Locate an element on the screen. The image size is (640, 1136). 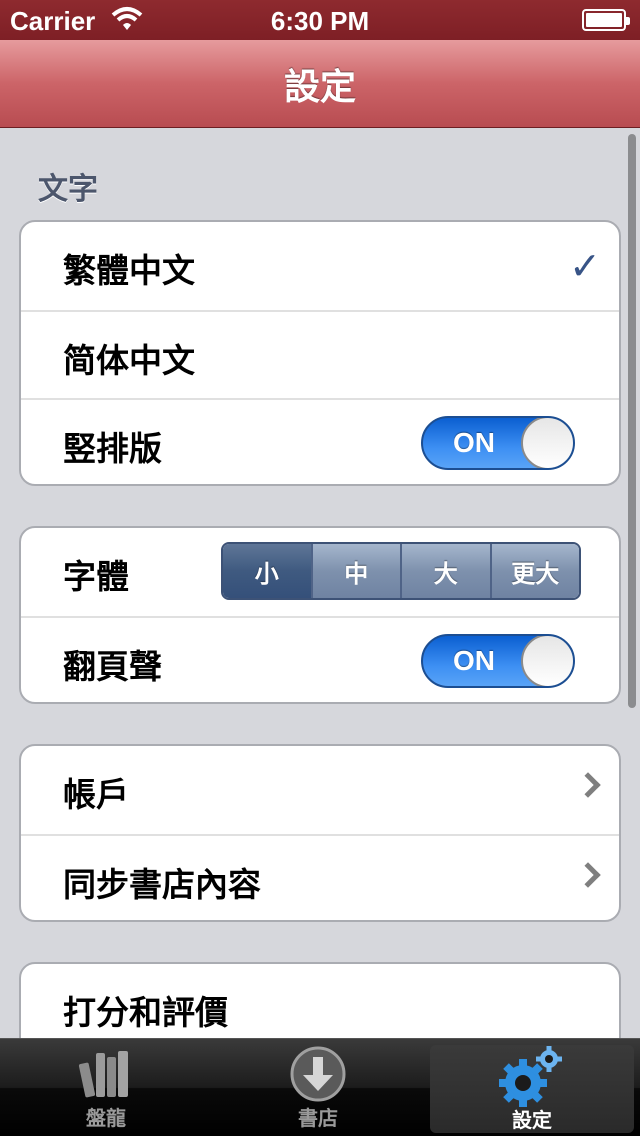
row-simplified-chinese: 简体中文 is located at coordinates (320, 354).